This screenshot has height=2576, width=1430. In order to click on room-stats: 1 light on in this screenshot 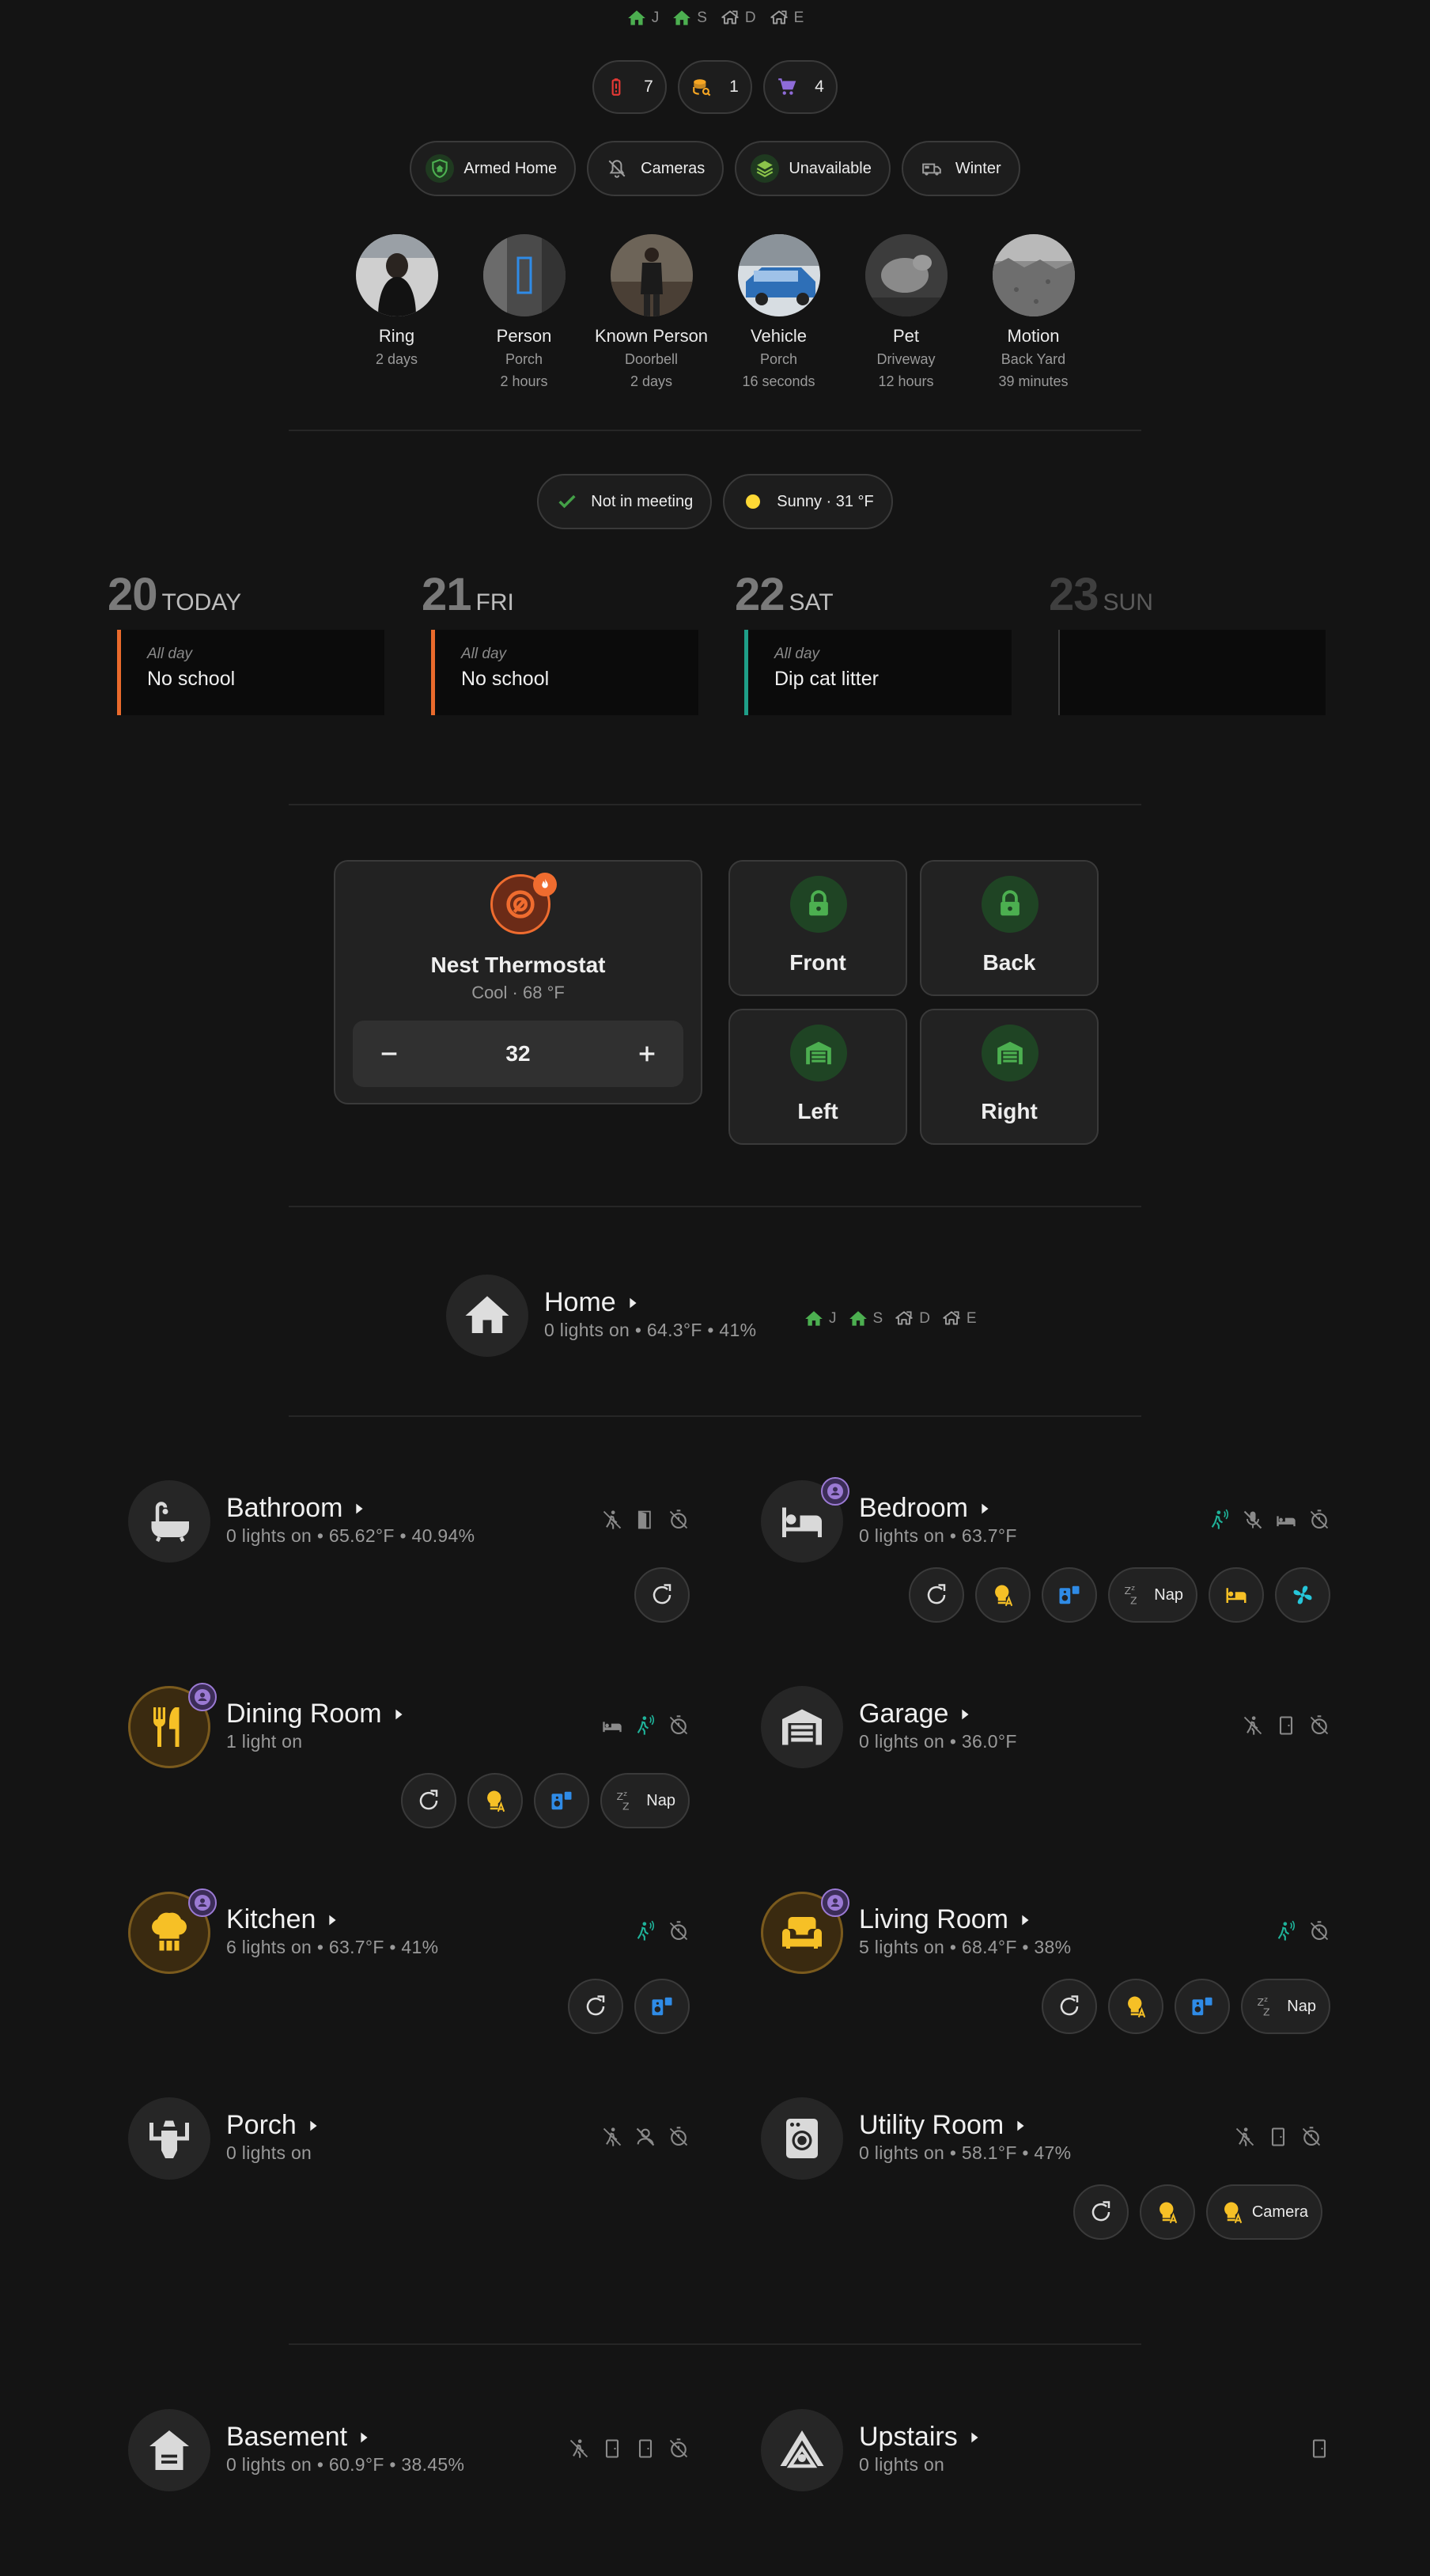, I will do `click(264, 1741)`.